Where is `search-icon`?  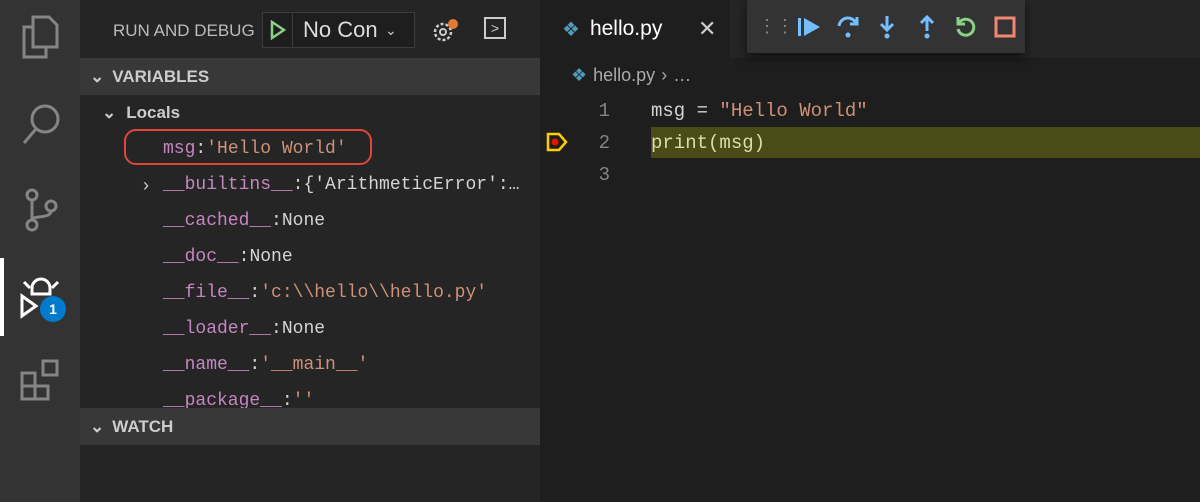 search-icon is located at coordinates (41, 125).